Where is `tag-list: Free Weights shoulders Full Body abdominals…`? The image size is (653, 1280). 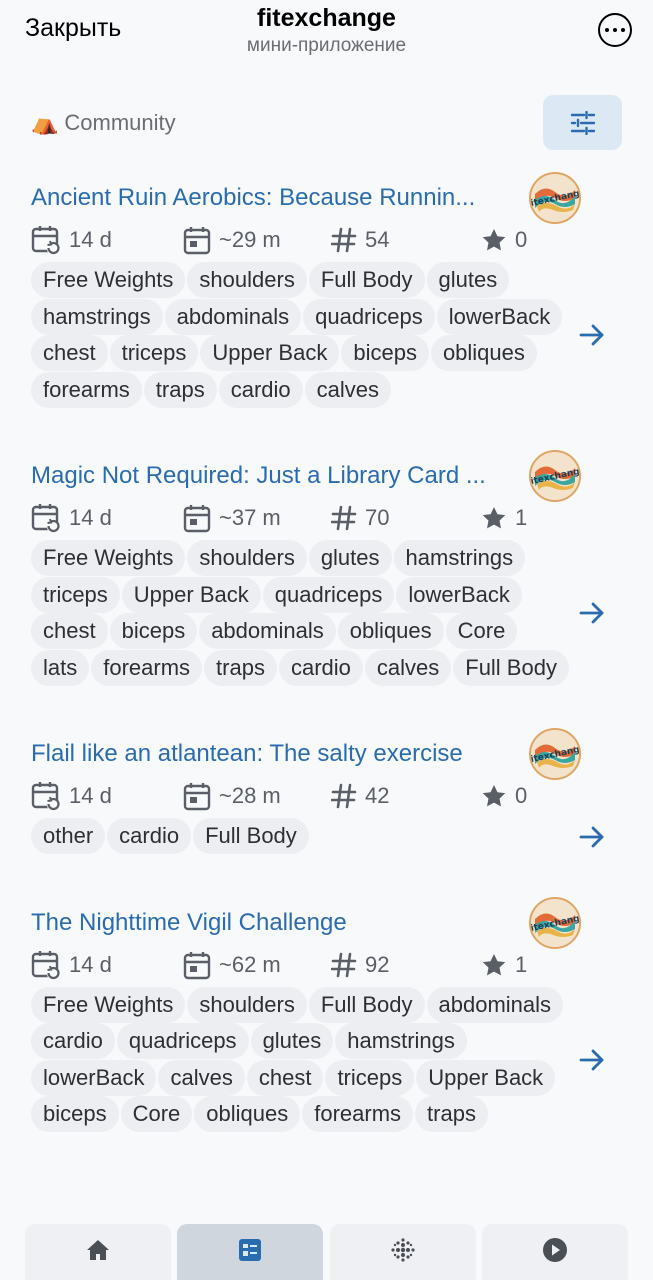 tag-list: Free Weights shoulders Full Body abdominals… is located at coordinates (303, 1059).